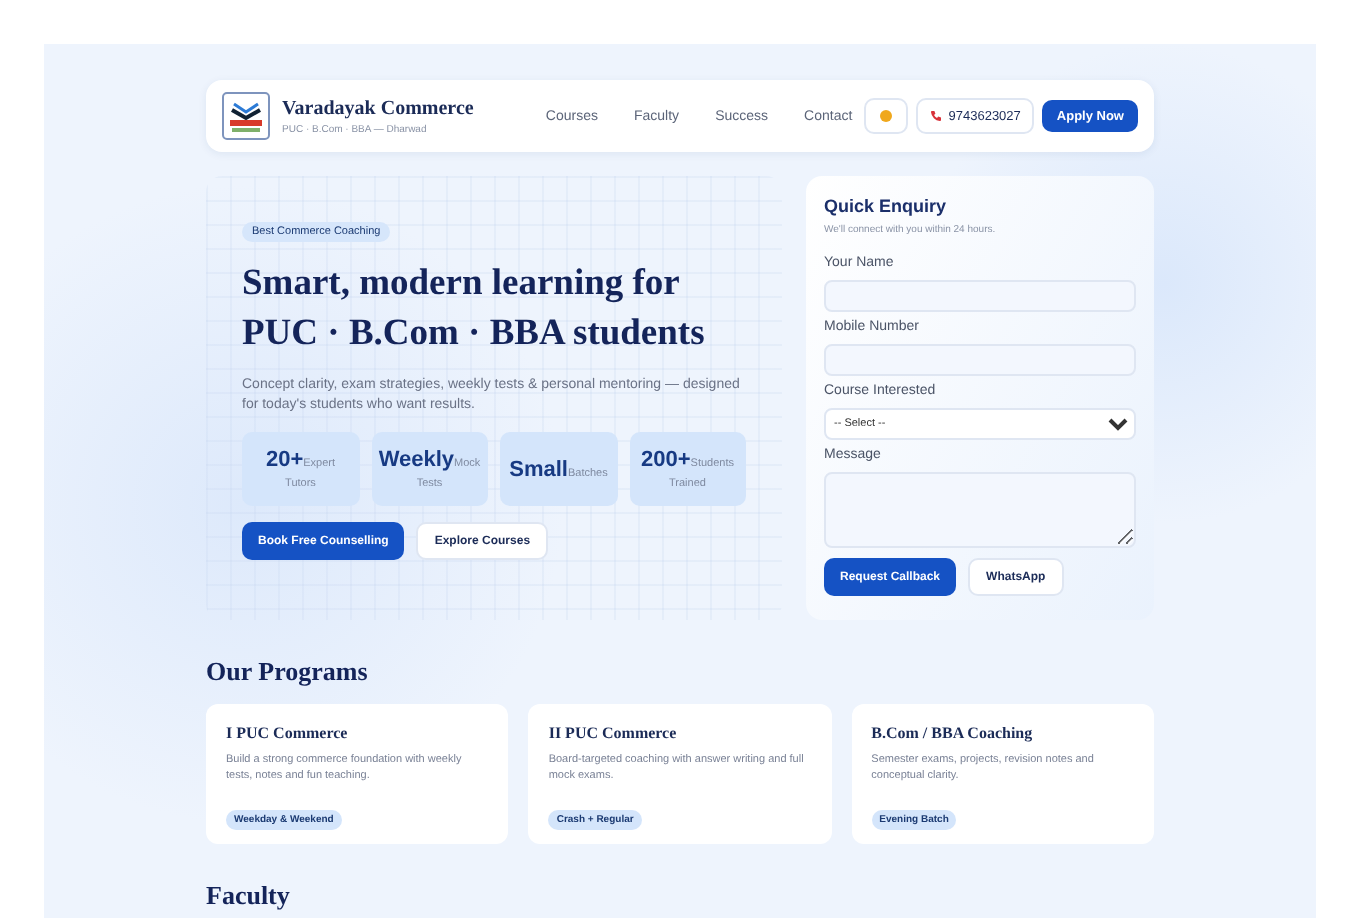 Image resolution: width=1360 pixels, height=918 pixels. What do you see at coordinates (538, 469) in the screenshot?
I see `stat-value: Small` at bounding box center [538, 469].